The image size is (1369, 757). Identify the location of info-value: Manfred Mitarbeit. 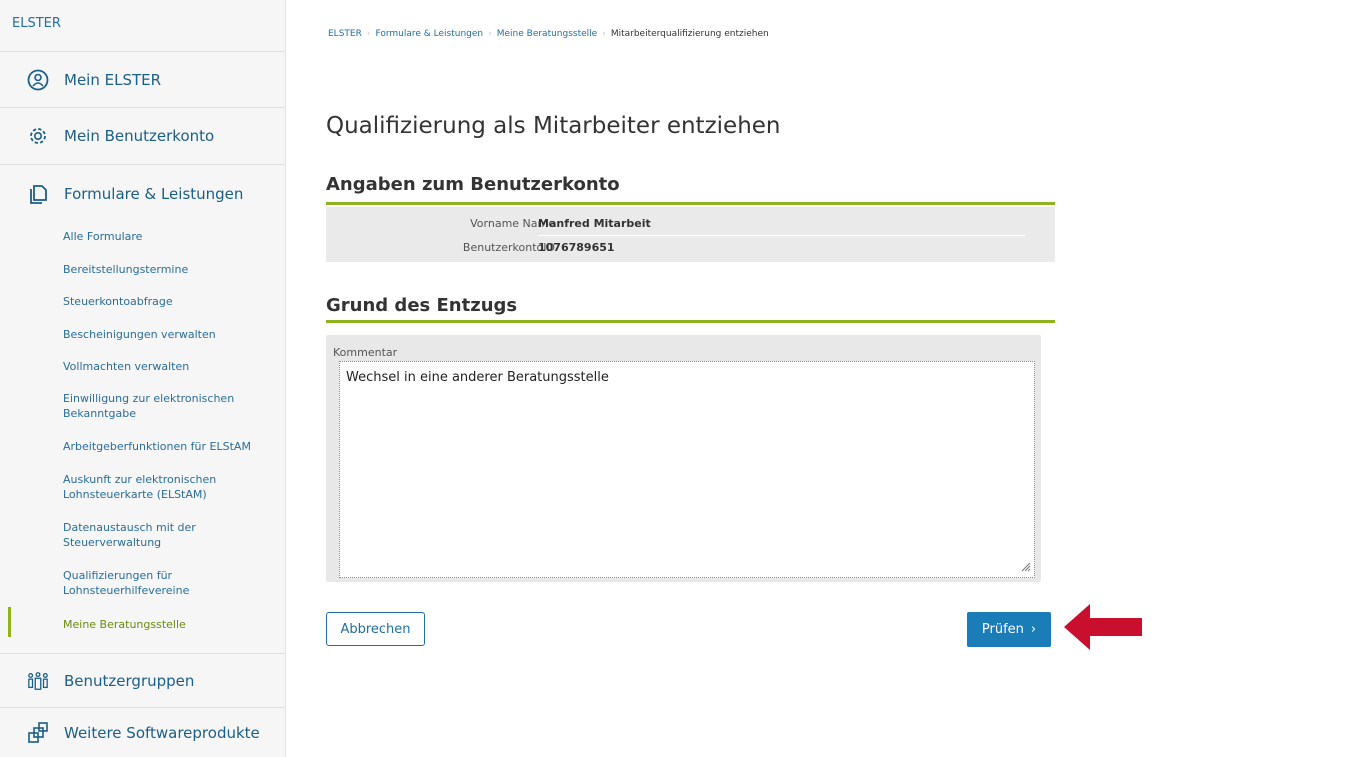
(594, 223).